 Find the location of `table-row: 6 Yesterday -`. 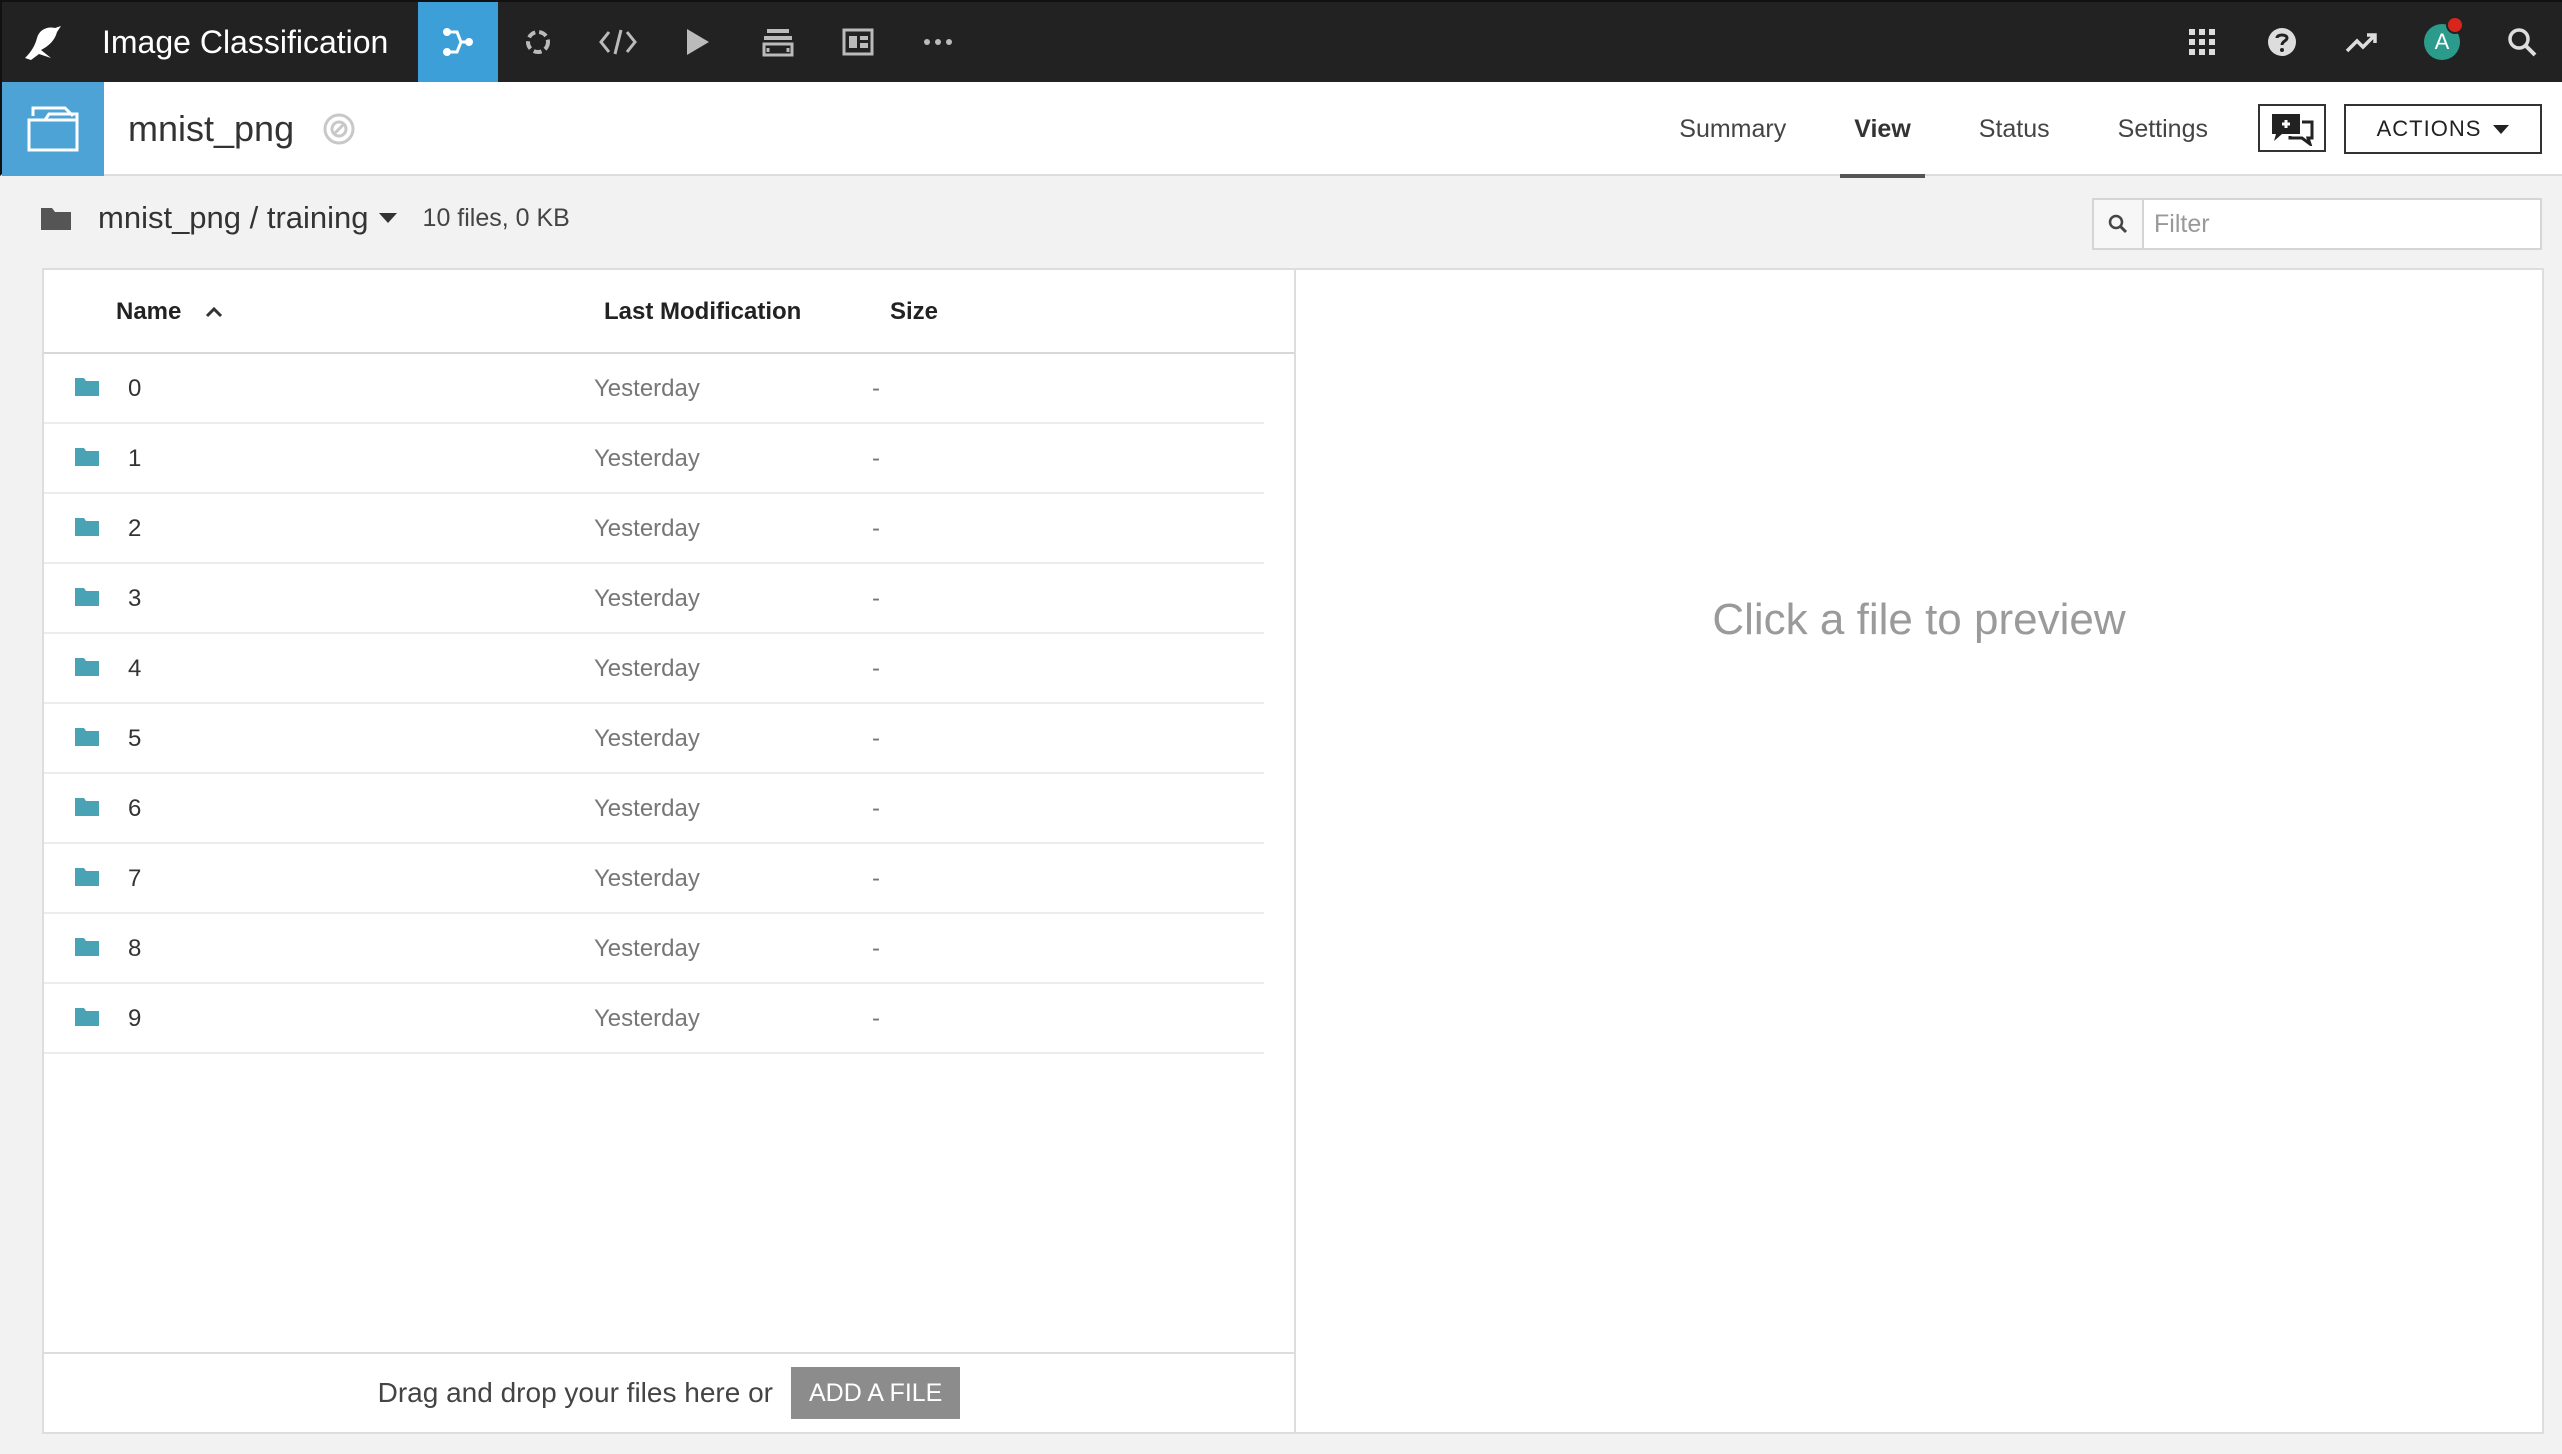

table-row: 6 Yesterday - is located at coordinates (654, 809).